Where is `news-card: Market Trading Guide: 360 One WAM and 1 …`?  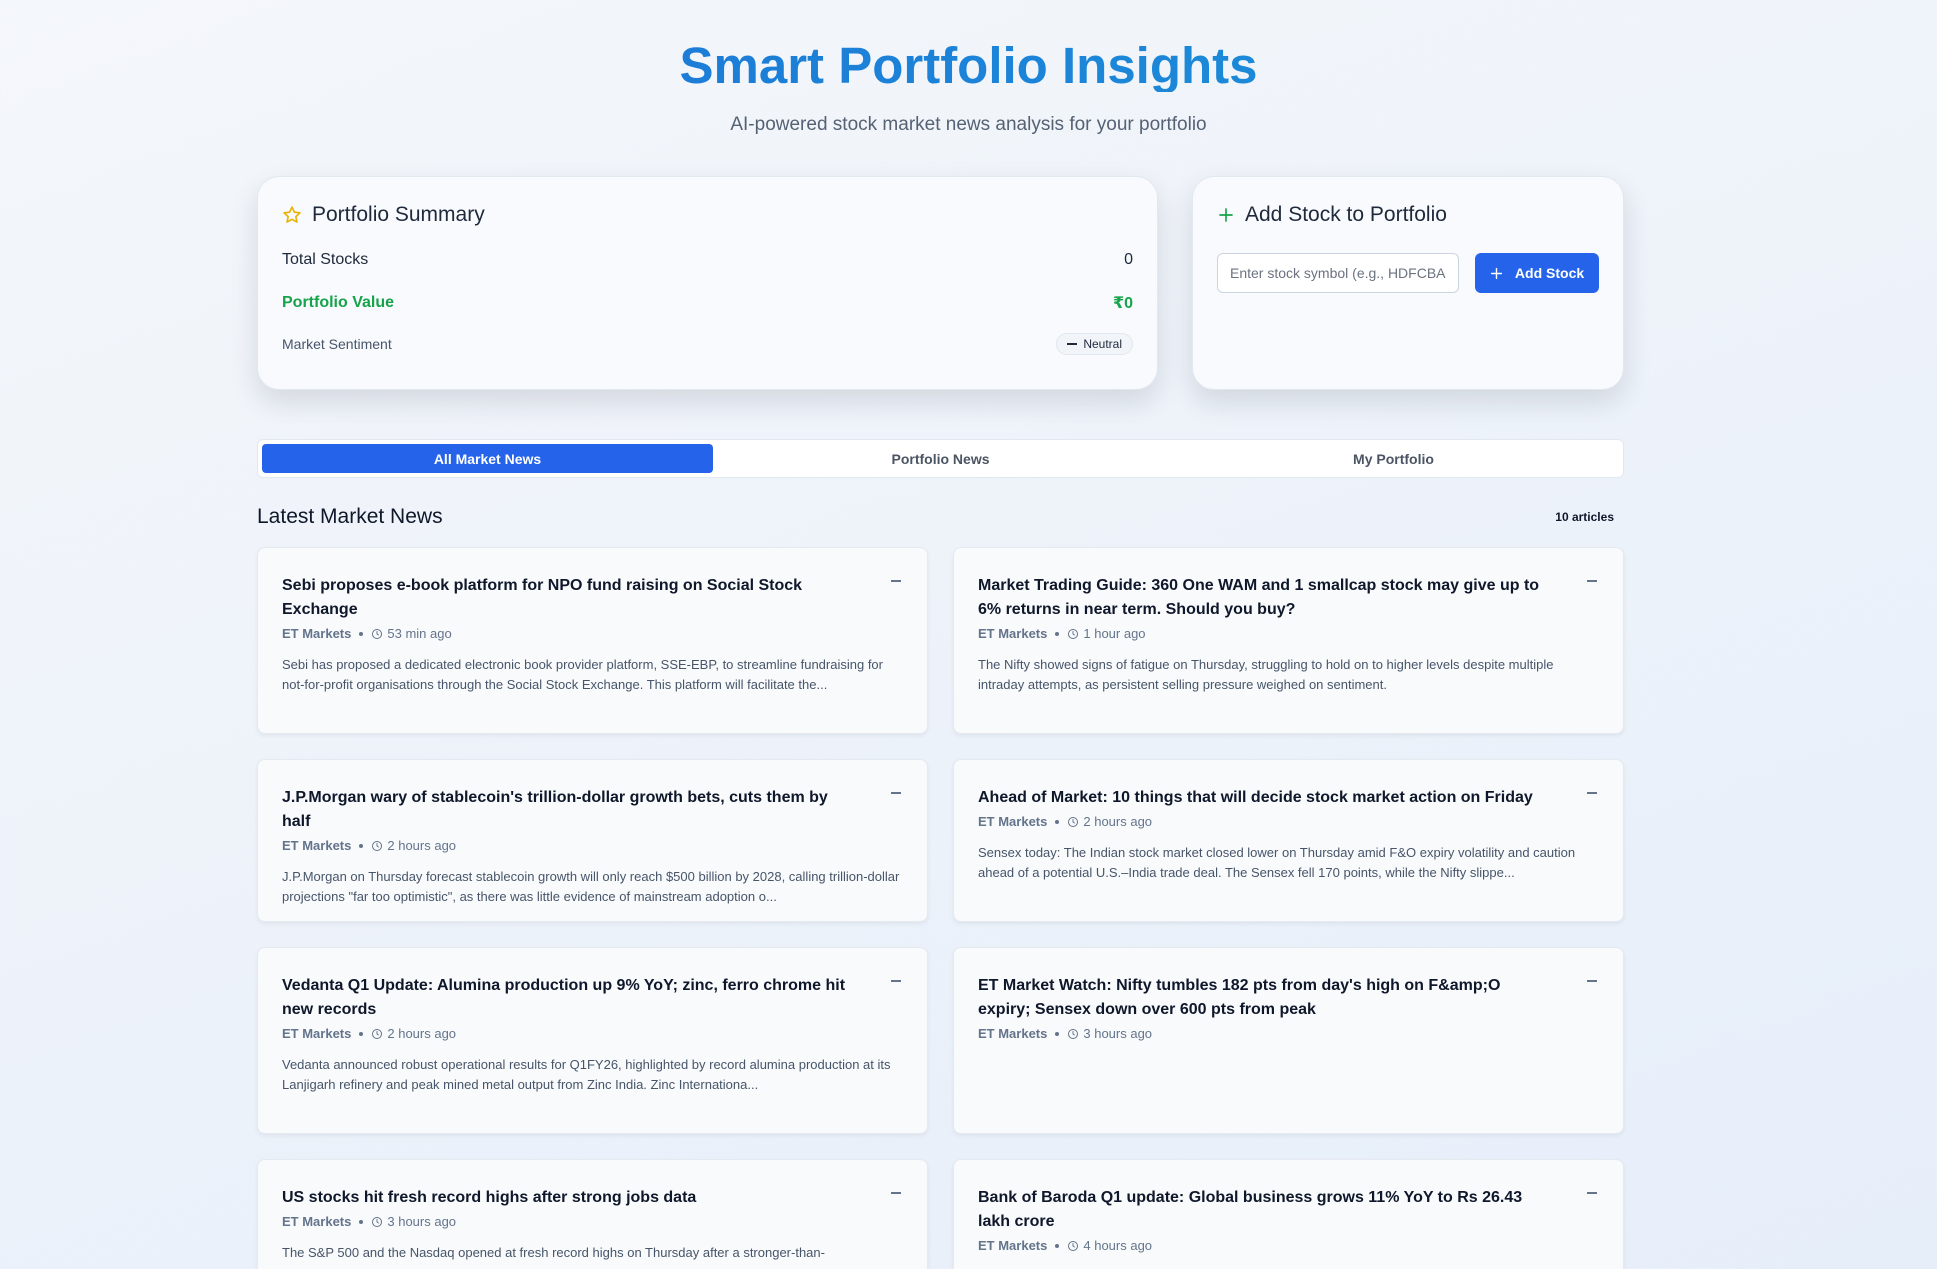 news-card: Market Trading Guide: 360 One WAM and 1 … is located at coordinates (1288, 640).